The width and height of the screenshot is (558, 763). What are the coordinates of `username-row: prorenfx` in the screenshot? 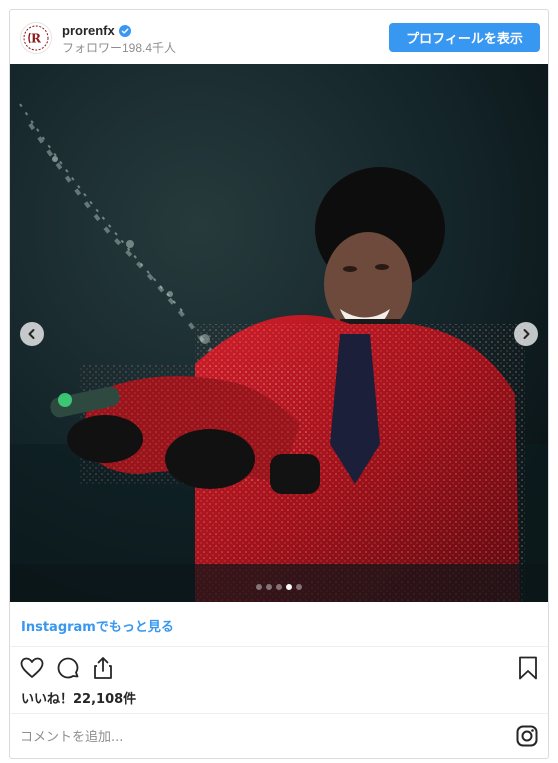 It's located at (96, 30).